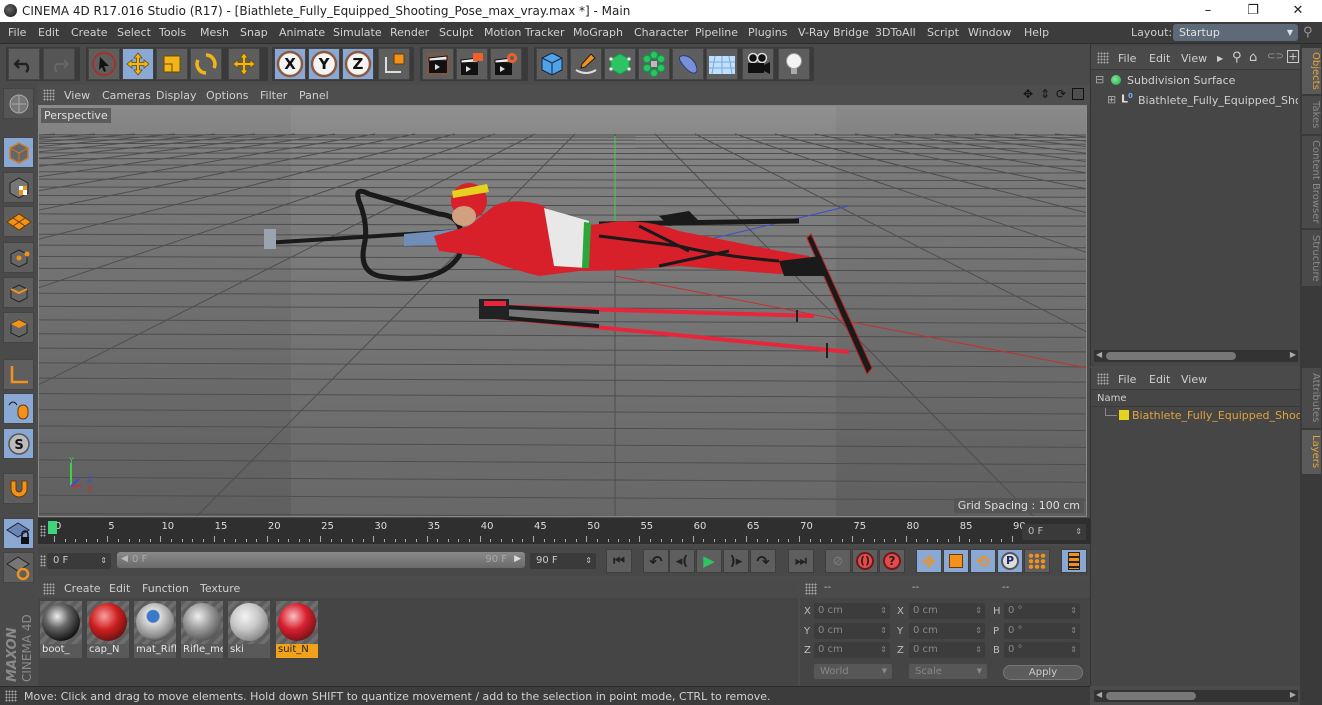  What do you see at coordinates (947, 650) in the screenshot?
I see `size-z-field: 0 cm ⇕` at bounding box center [947, 650].